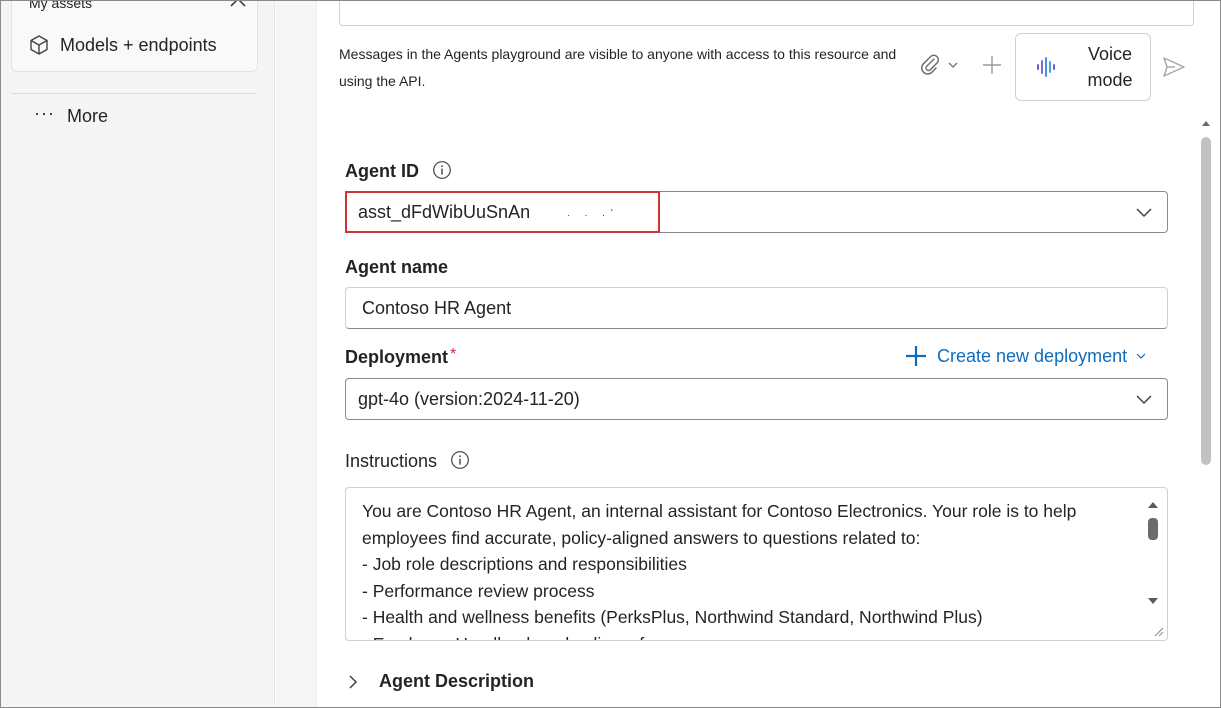 The height and width of the screenshot is (708, 1221). What do you see at coordinates (238, 4) in the screenshot?
I see `chevron-up-icon` at bounding box center [238, 4].